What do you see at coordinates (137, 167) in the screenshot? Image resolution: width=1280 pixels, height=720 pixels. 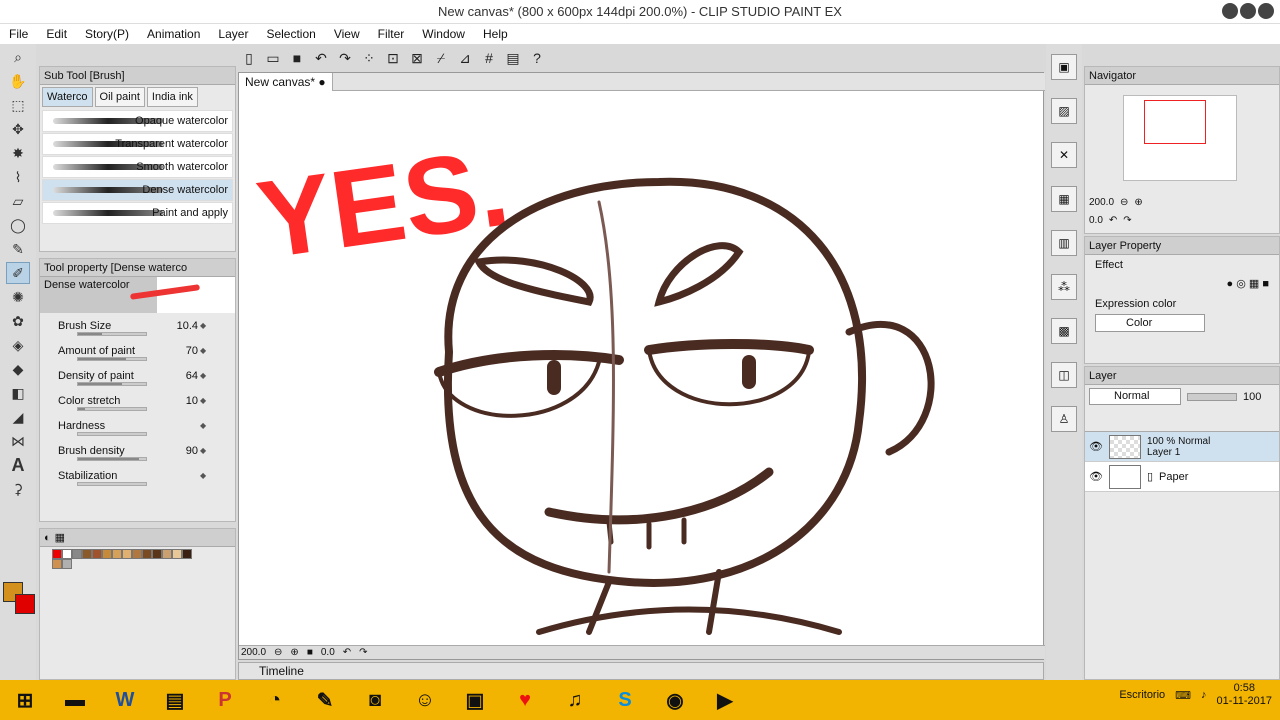 I see `brush-smooth-watercolor: Smooth watercolor` at bounding box center [137, 167].